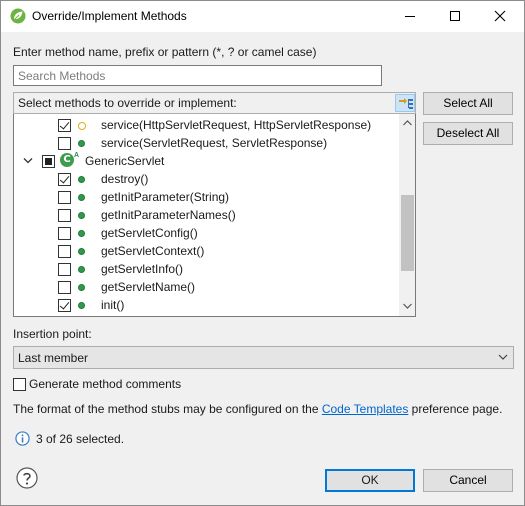 The image size is (525, 506). I want to click on maximize-icon, so click(455, 16).